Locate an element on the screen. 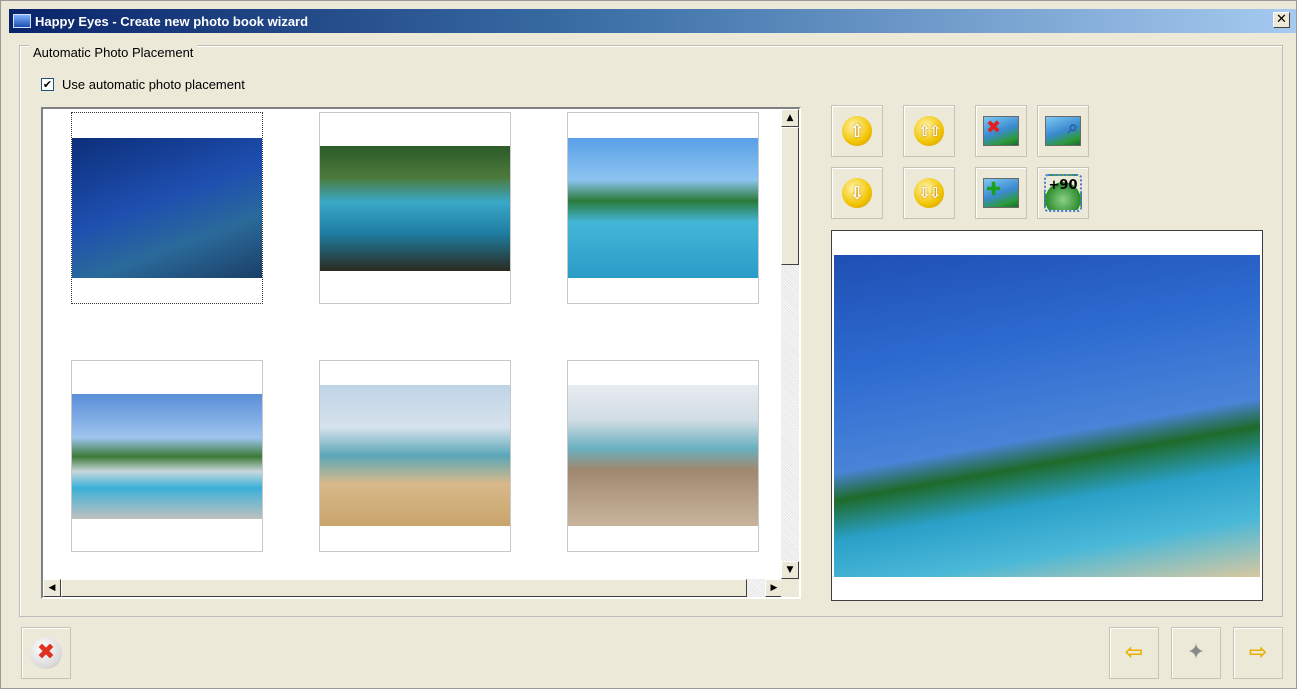 The image size is (1297, 689). zoom-photo-button: ⌕ is located at coordinates (1063, 131).